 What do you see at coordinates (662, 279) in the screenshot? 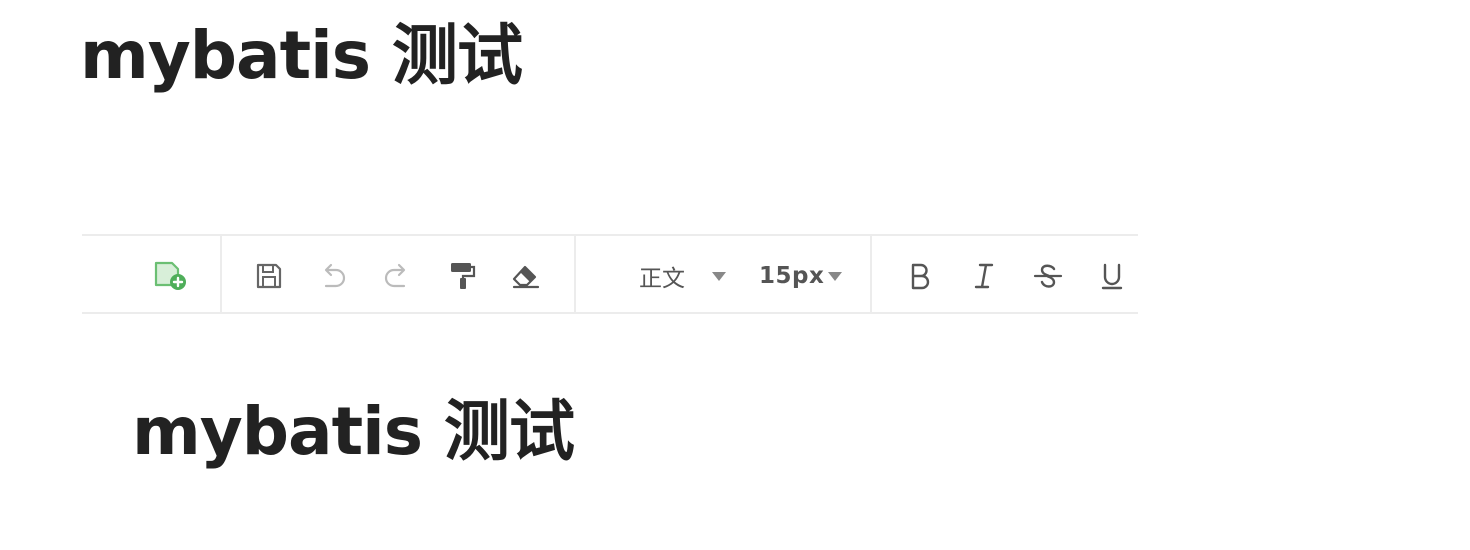
I see `paragraph-style-value: 正文` at bounding box center [662, 279].